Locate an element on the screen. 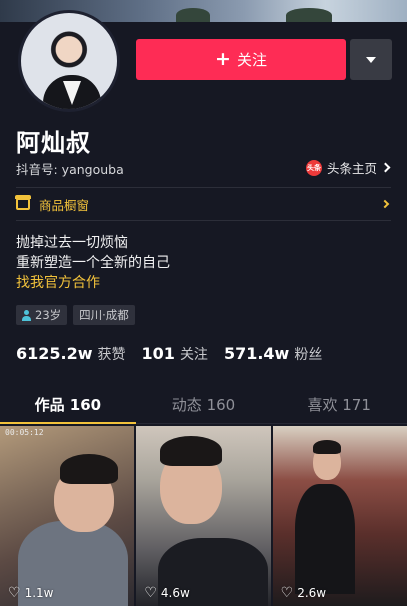 This screenshot has width=407, height=606. toutiao-label: 头条主页 is located at coordinates (351, 168).